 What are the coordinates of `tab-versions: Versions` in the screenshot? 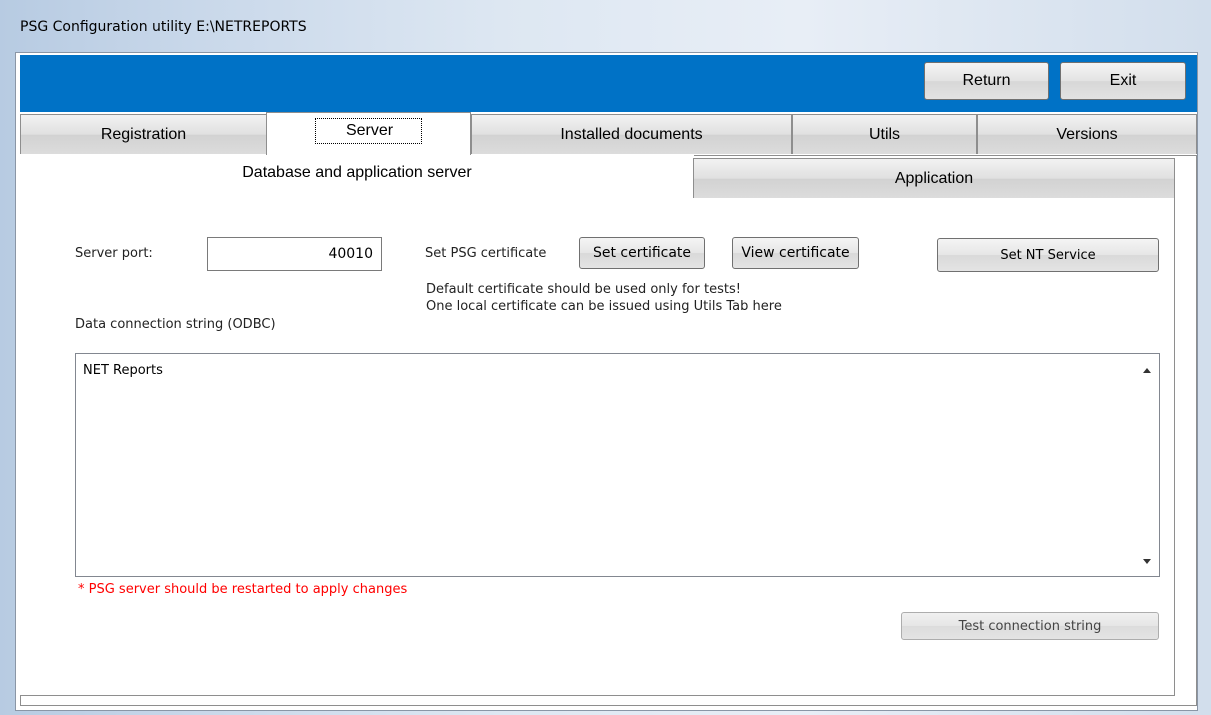 It's located at (1087, 134).